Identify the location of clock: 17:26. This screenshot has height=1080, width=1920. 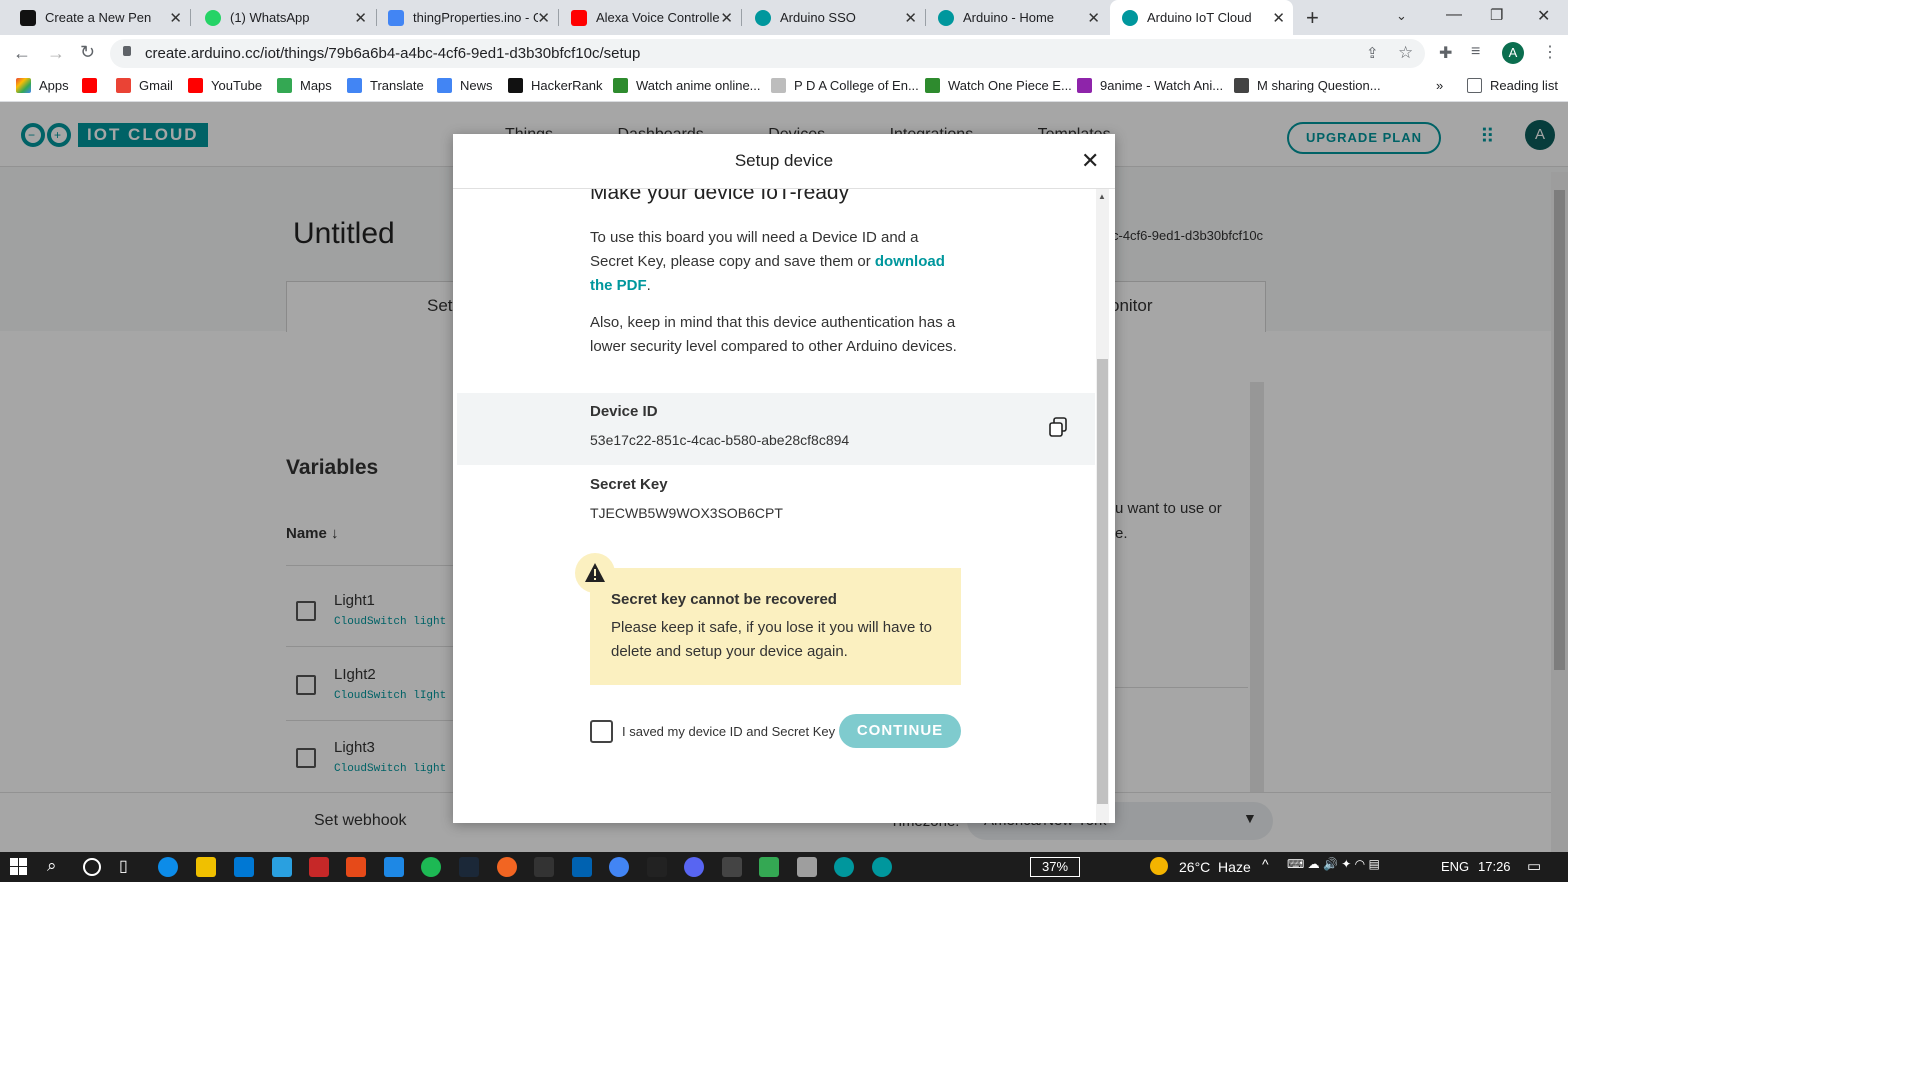
(1494, 866).